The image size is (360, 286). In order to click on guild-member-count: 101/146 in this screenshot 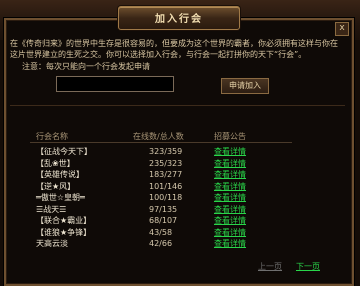, I will do `click(166, 186)`.